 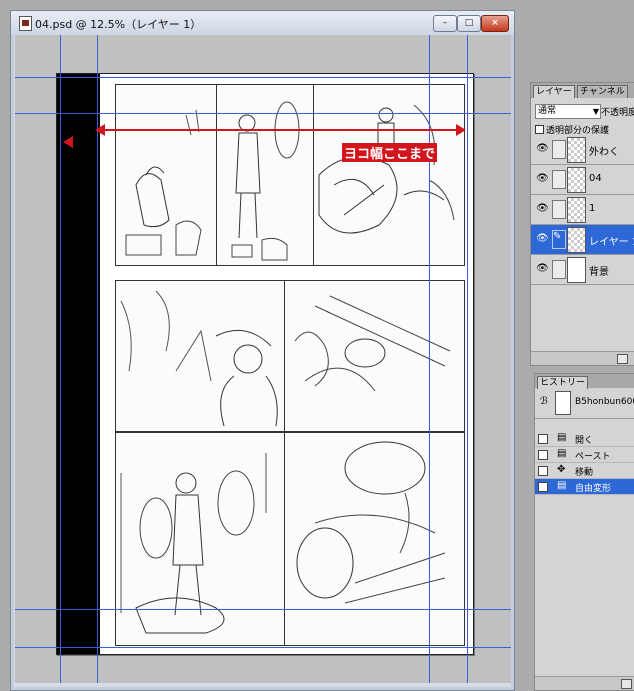 I want to click on opacity-label: 不透明度, so click(x=617, y=113).